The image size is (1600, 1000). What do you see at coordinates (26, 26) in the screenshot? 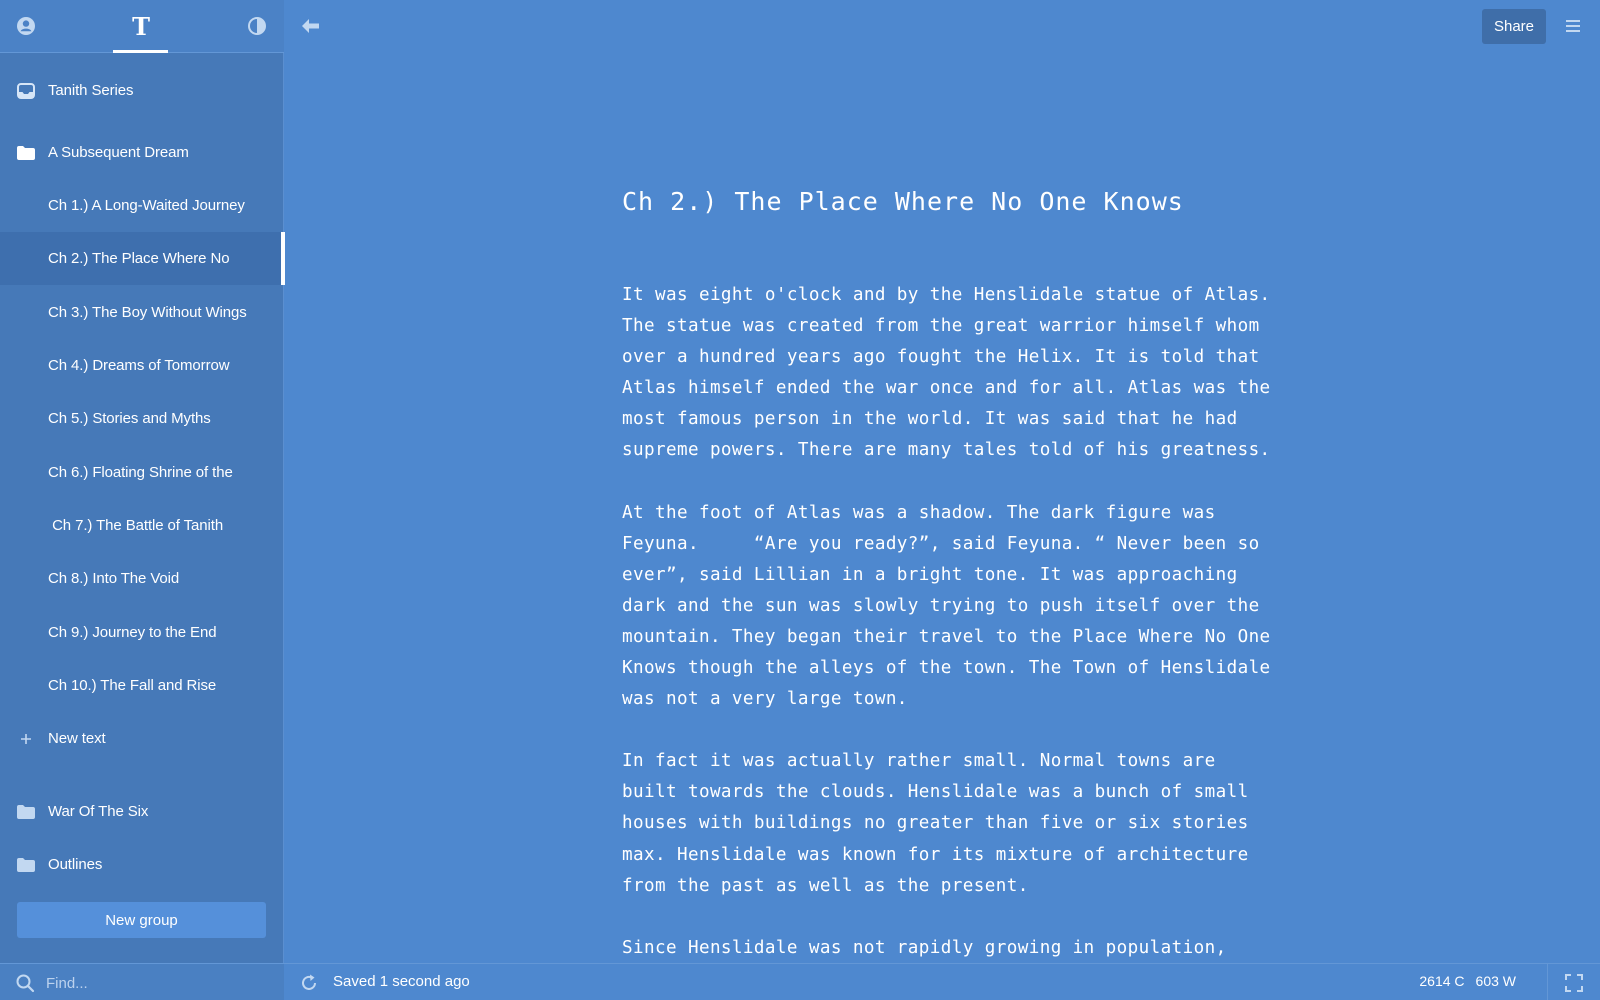
I see `user-icon` at bounding box center [26, 26].